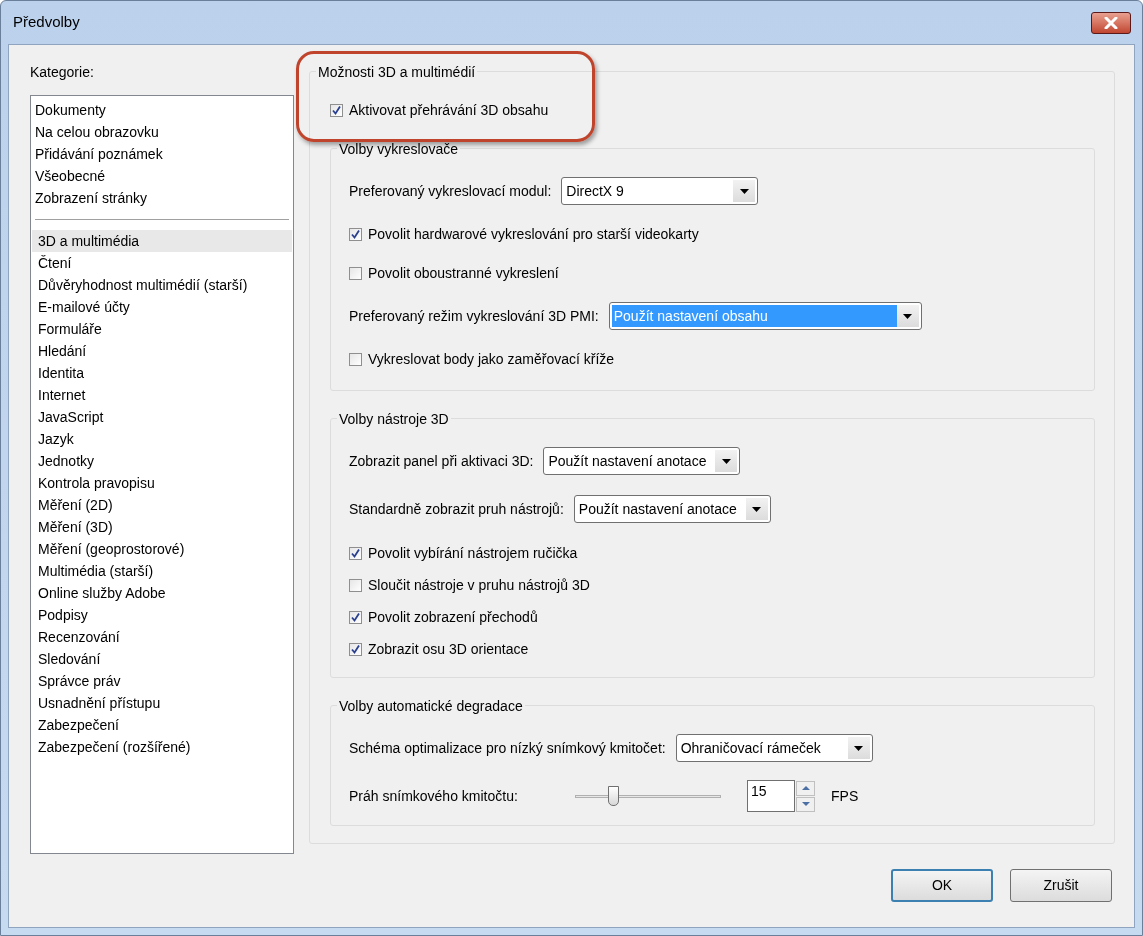 The image size is (1143, 936). What do you see at coordinates (162, 483) in the screenshot?
I see `category-item: Kontrola pravopisu` at bounding box center [162, 483].